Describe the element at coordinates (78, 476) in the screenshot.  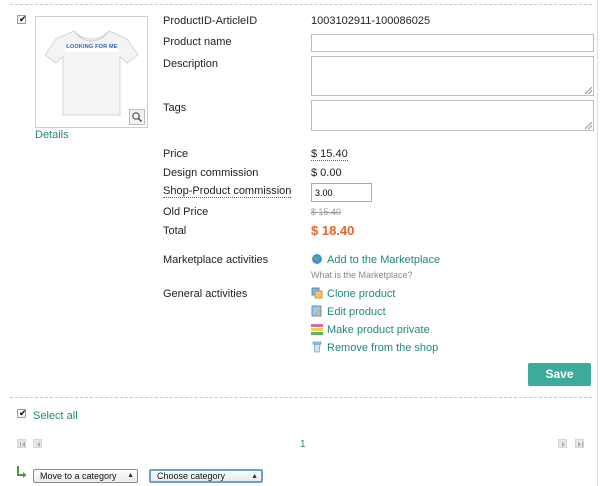
I see `move-select-value: Move to a category` at that location.